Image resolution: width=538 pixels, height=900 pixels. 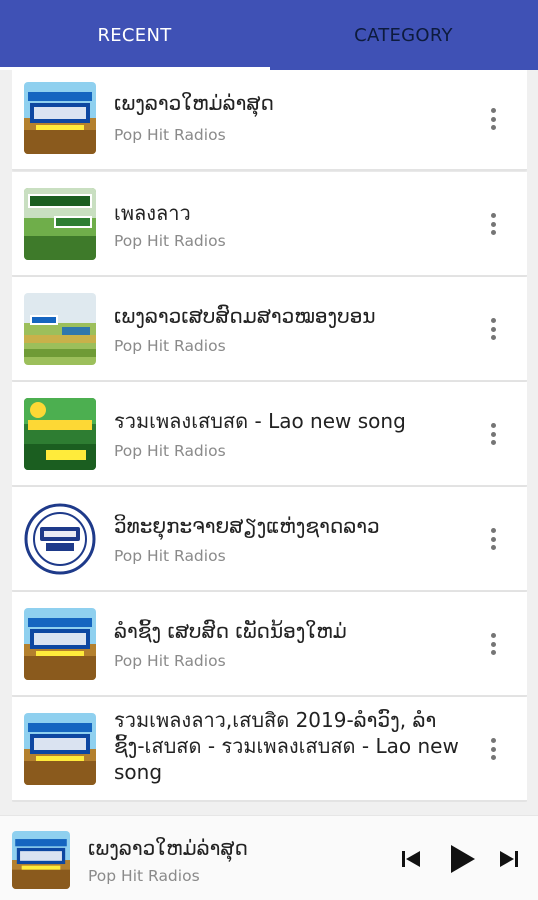 I want to click on lnr-logo-thumb, so click(x=60, y=539).